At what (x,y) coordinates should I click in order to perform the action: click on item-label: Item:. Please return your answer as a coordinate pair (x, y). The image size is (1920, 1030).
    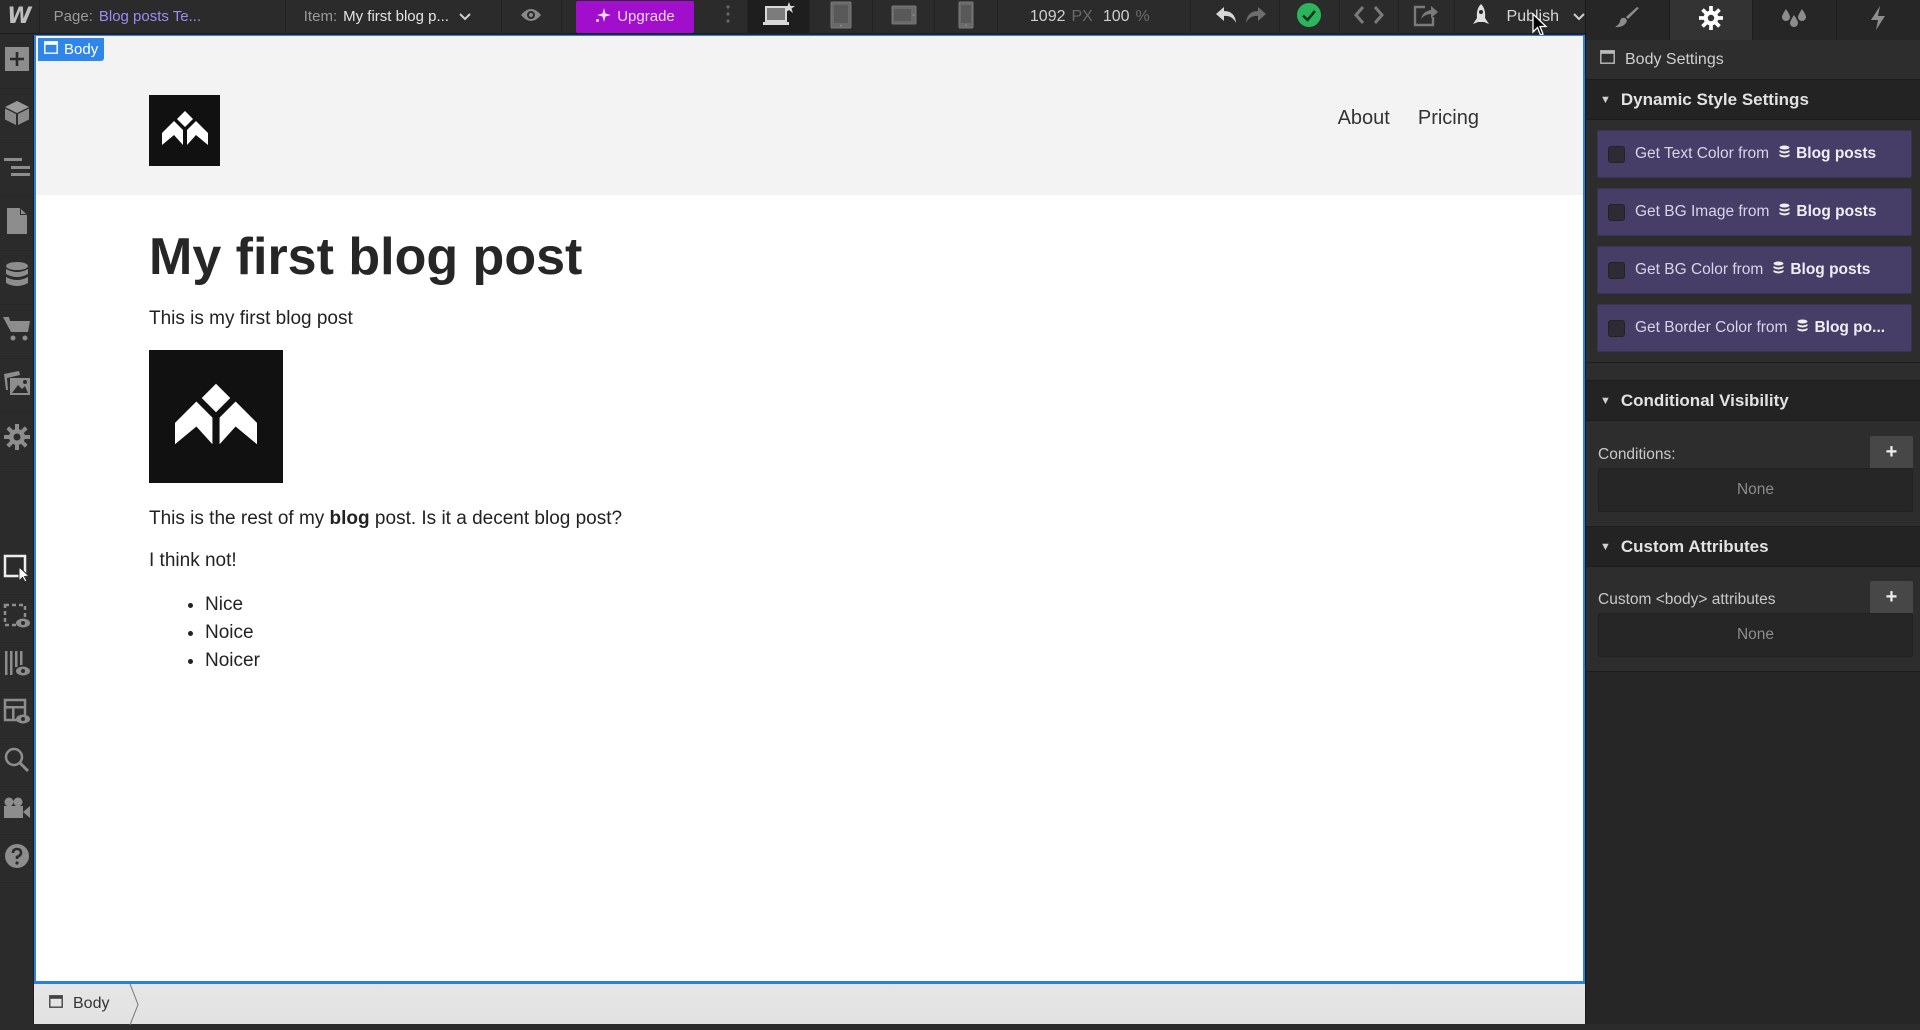
    Looking at the image, I should click on (320, 16).